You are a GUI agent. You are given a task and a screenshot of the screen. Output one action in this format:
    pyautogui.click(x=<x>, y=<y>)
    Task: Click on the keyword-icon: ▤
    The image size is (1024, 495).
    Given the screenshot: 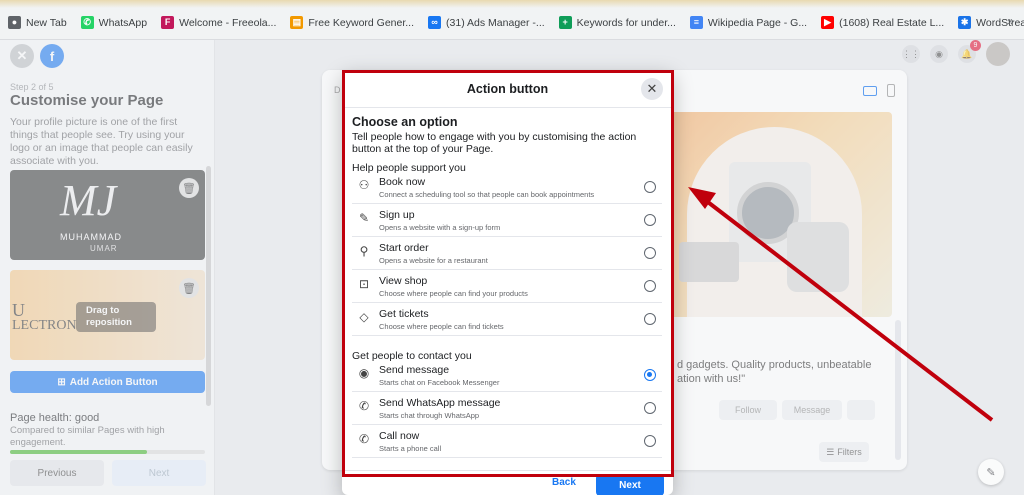 What is the action you would take?
    pyautogui.click(x=297, y=22)
    